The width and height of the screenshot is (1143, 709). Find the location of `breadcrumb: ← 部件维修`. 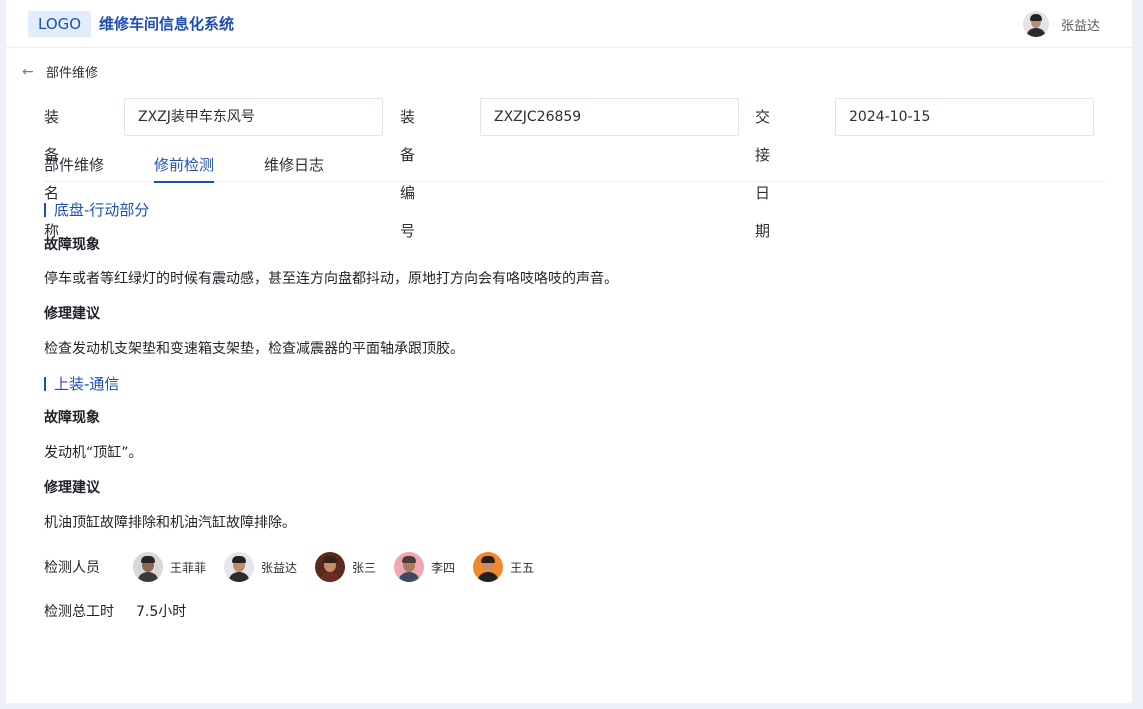

breadcrumb: ← 部件维修 is located at coordinates (60, 72).